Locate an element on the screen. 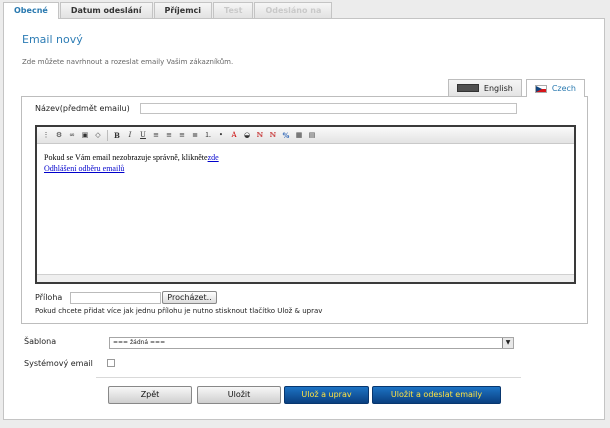  browse-button: Procházet.. is located at coordinates (189, 297).